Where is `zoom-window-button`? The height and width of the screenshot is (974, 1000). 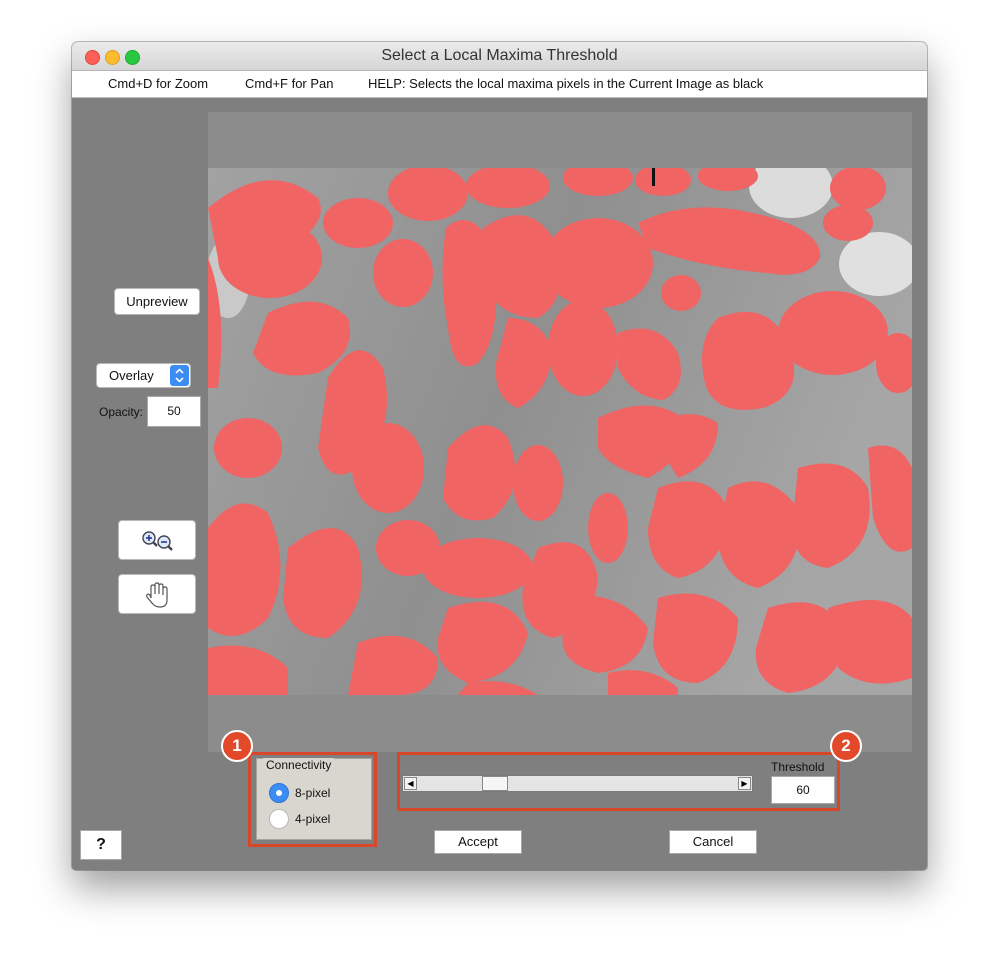
zoom-window-button is located at coordinates (132, 57).